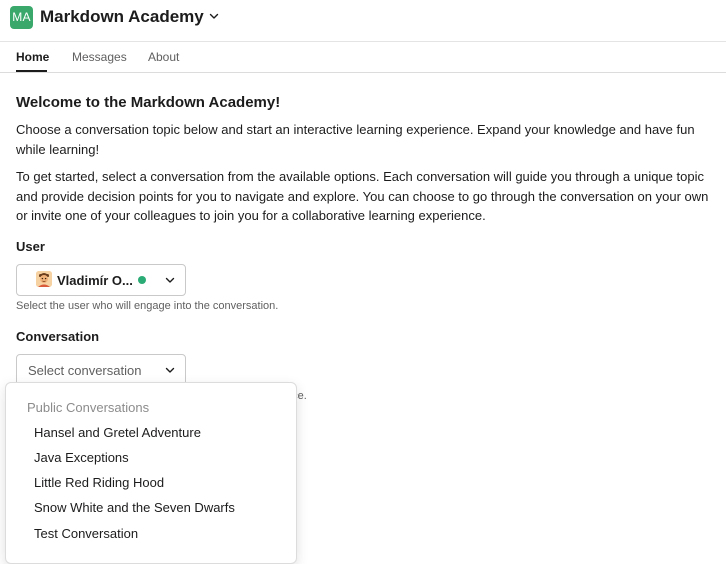 The height and width of the screenshot is (564, 726). I want to click on app-title: Markdown Academy, so click(122, 17).